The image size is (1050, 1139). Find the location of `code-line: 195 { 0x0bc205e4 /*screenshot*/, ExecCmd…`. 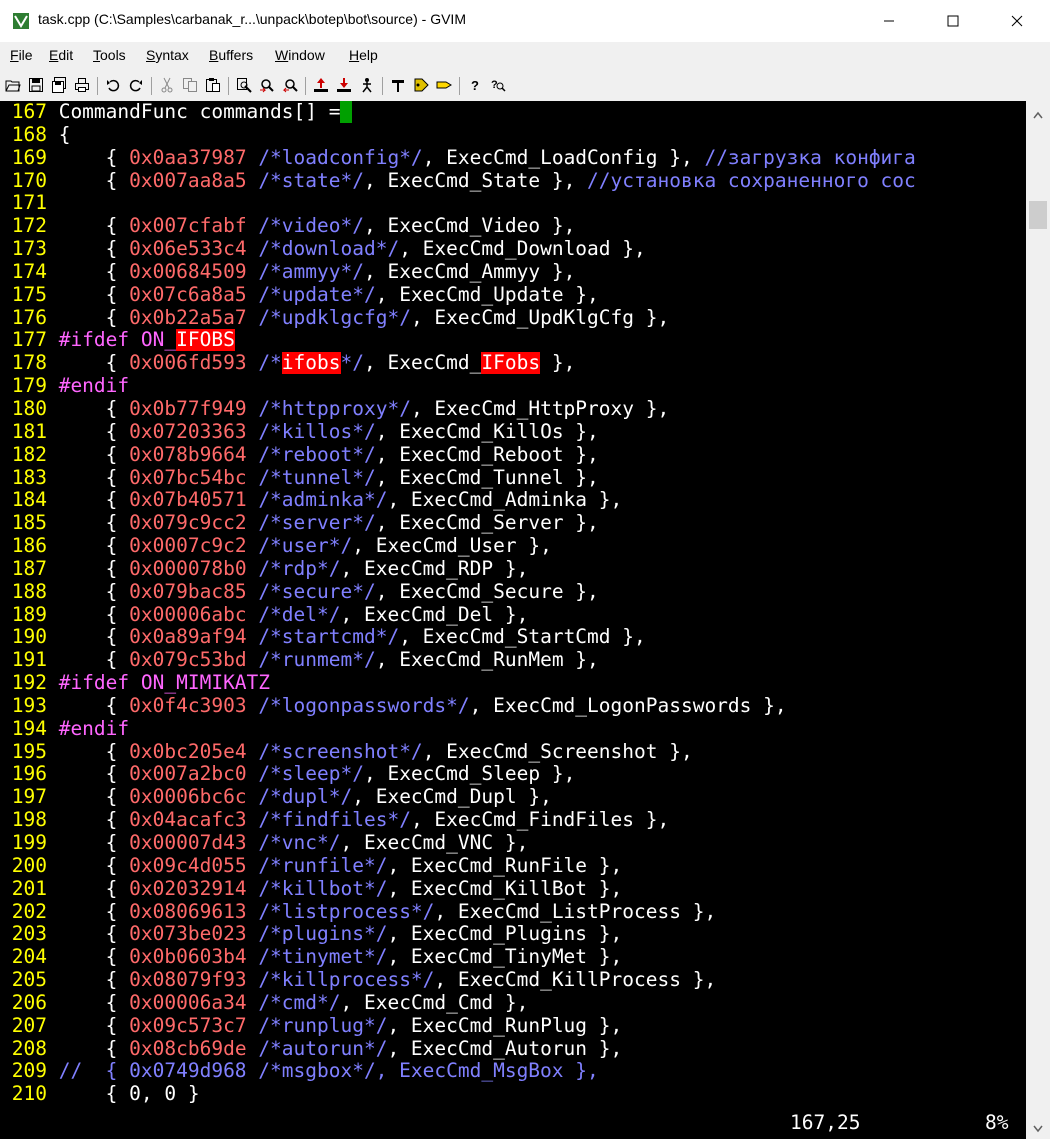

code-line: 195 { 0x0bc205e4 /*screenshot*/, ExecCmd… is located at coordinates (513, 752).